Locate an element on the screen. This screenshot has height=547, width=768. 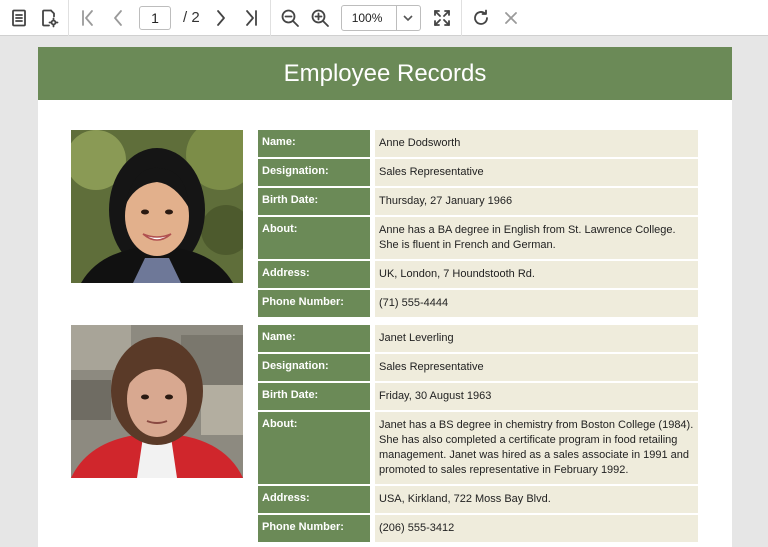
field-value: Janet Leverling is located at coordinates (536, 338).